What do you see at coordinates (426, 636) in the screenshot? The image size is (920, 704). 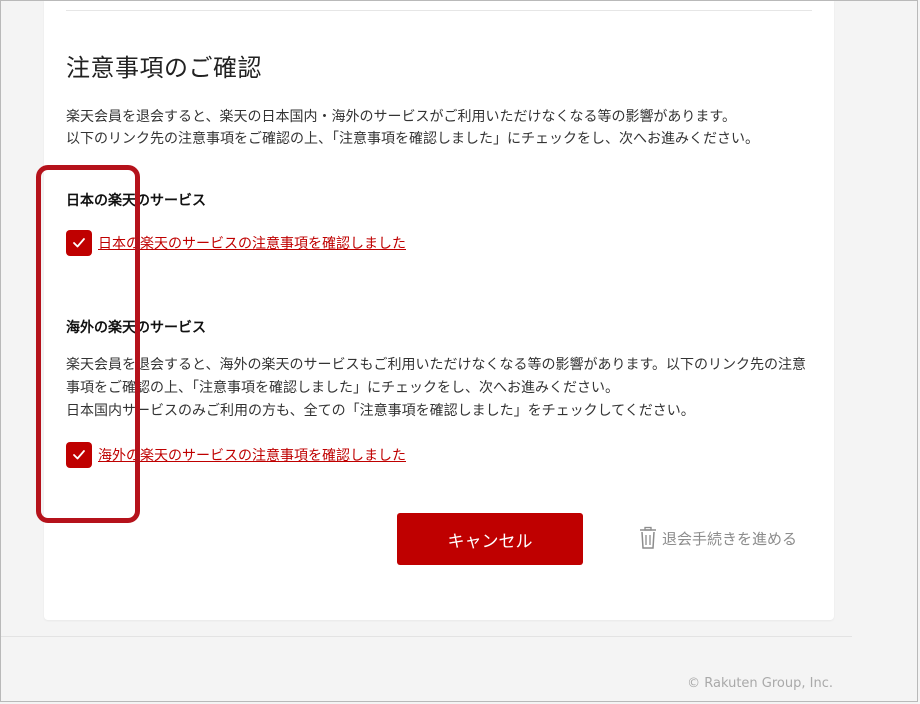 I see `footer-divider` at bounding box center [426, 636].